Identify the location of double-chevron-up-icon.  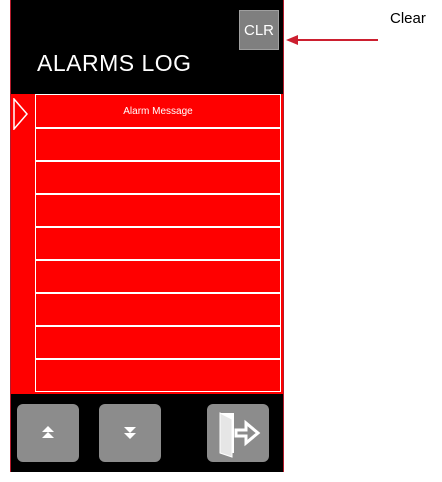
(48, 432).